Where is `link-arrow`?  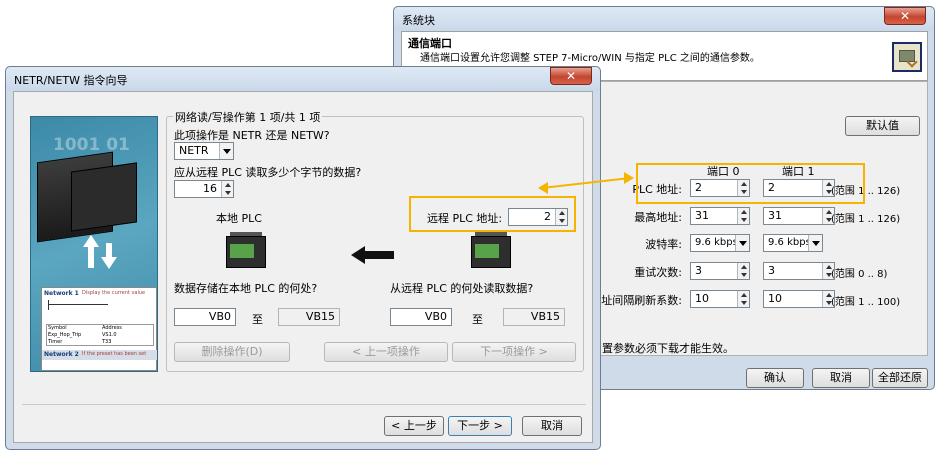 link-arrow is located at coordinates (586, 183).